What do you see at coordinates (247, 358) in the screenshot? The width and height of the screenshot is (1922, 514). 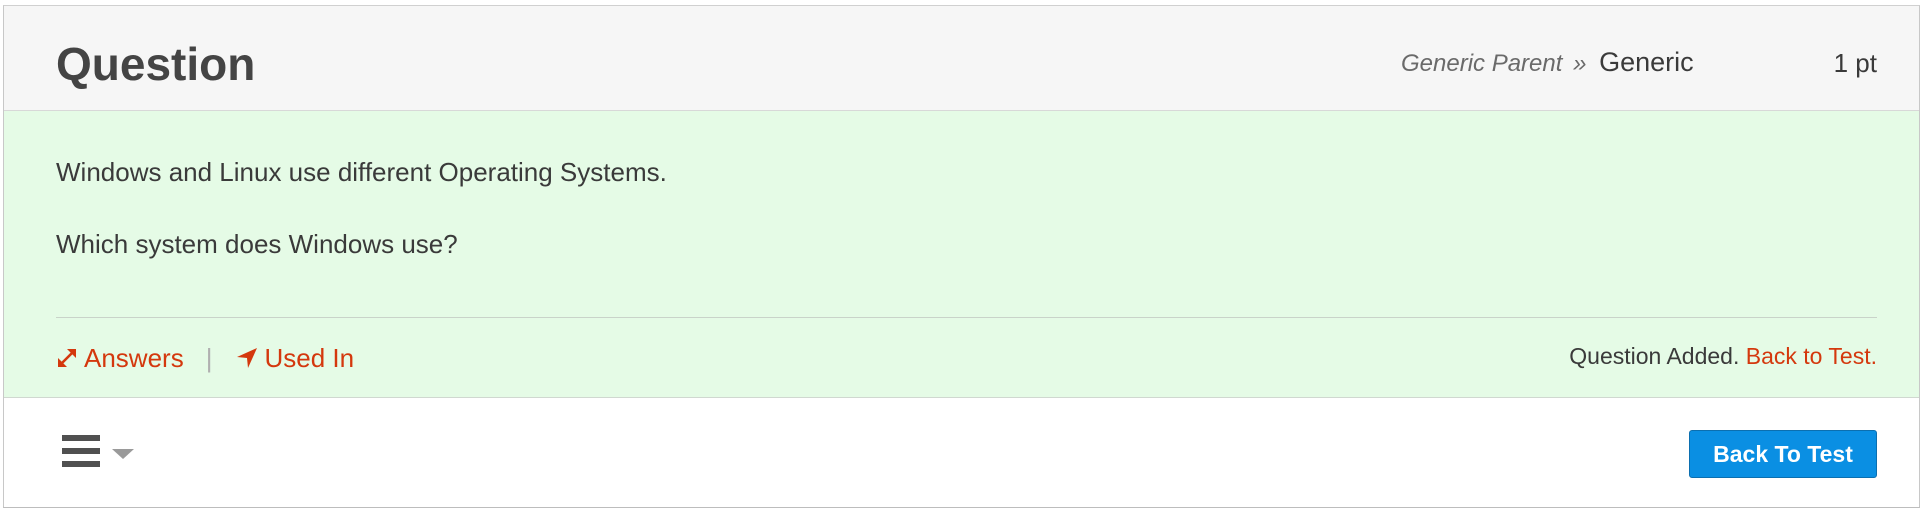 I see `location-arrow-icon` at bounding box center [247, 358].